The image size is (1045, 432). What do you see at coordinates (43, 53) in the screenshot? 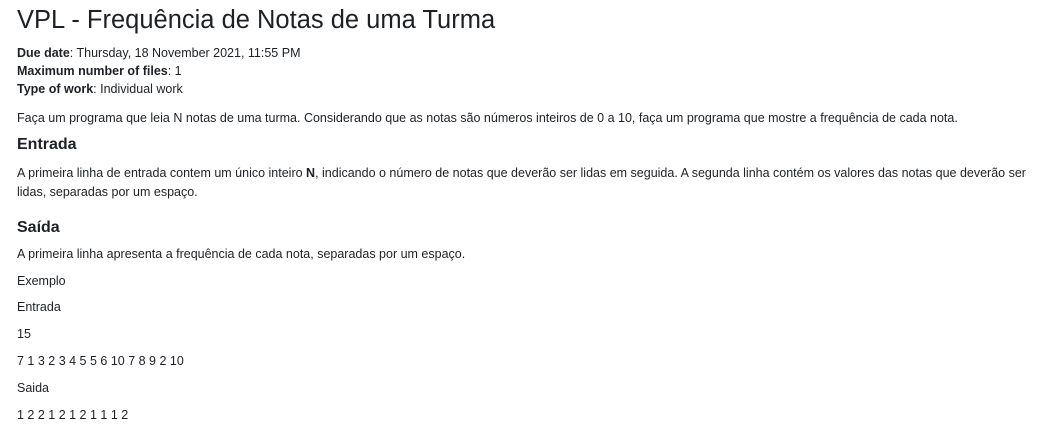
I see `due-date-label: Due date` at bounding box center [43, 53].